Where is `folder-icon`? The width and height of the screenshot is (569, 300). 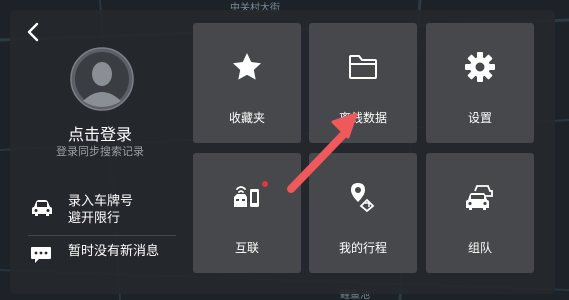 folder-icon is located at coordinates (363, 67).